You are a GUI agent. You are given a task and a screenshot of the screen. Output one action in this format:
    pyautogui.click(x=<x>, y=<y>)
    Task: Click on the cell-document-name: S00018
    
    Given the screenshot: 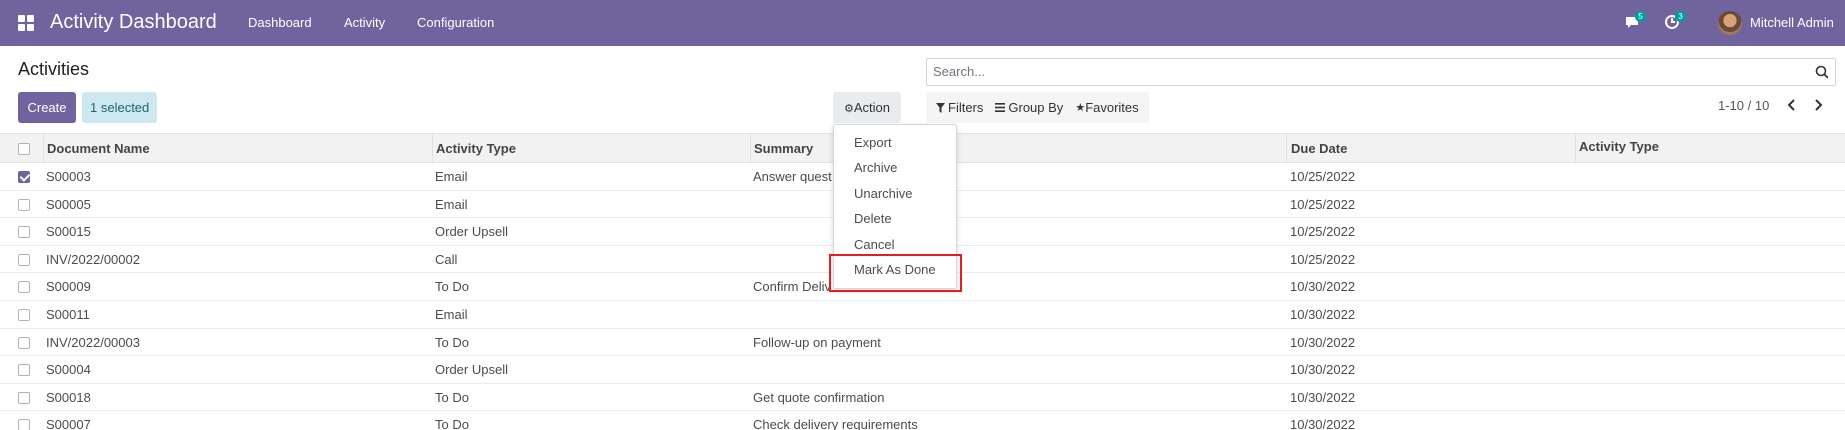 What is the action you would take?
    pyautogui.click(x=68, y=397)
    